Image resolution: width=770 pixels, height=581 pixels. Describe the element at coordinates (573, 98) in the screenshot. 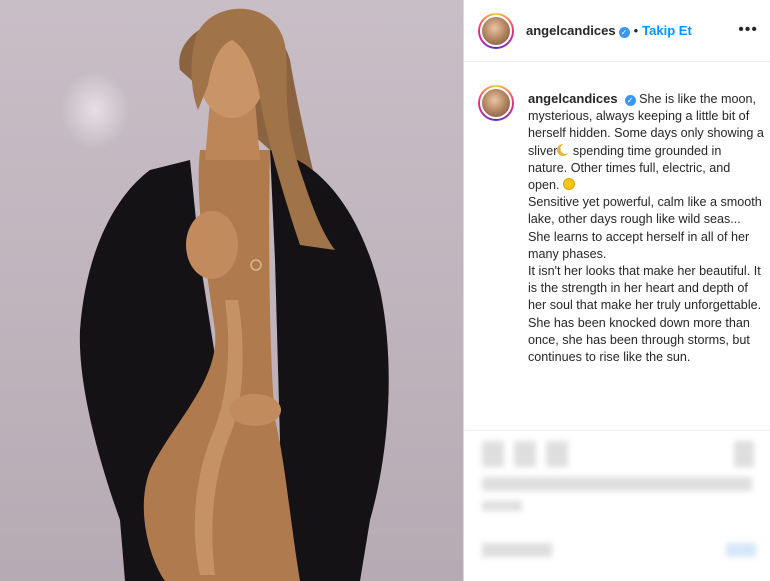

I see `caption-username-link: angelcandices` at that location.